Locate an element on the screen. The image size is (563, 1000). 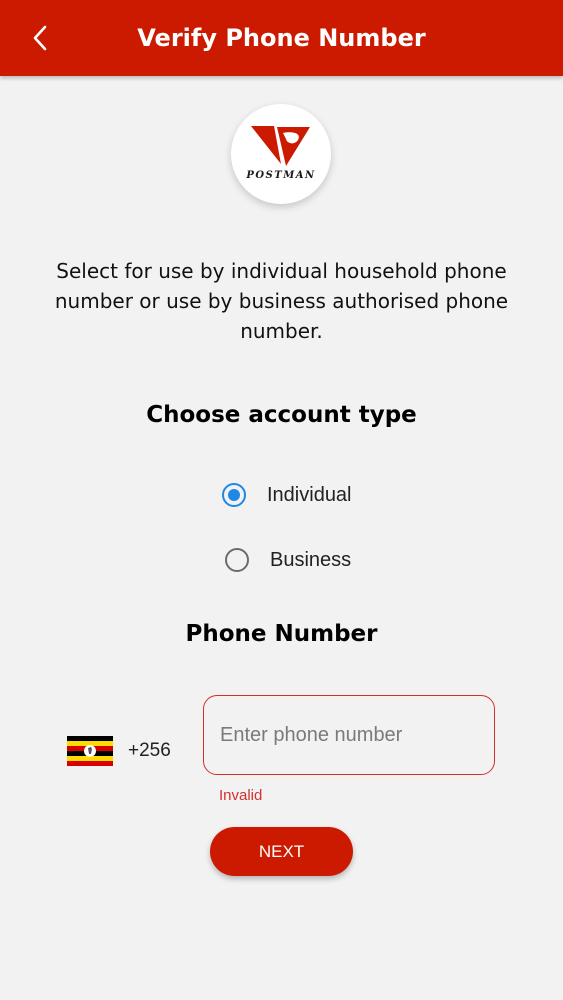
postman-logo: POSTMAN is located at coordinates (281, 154).